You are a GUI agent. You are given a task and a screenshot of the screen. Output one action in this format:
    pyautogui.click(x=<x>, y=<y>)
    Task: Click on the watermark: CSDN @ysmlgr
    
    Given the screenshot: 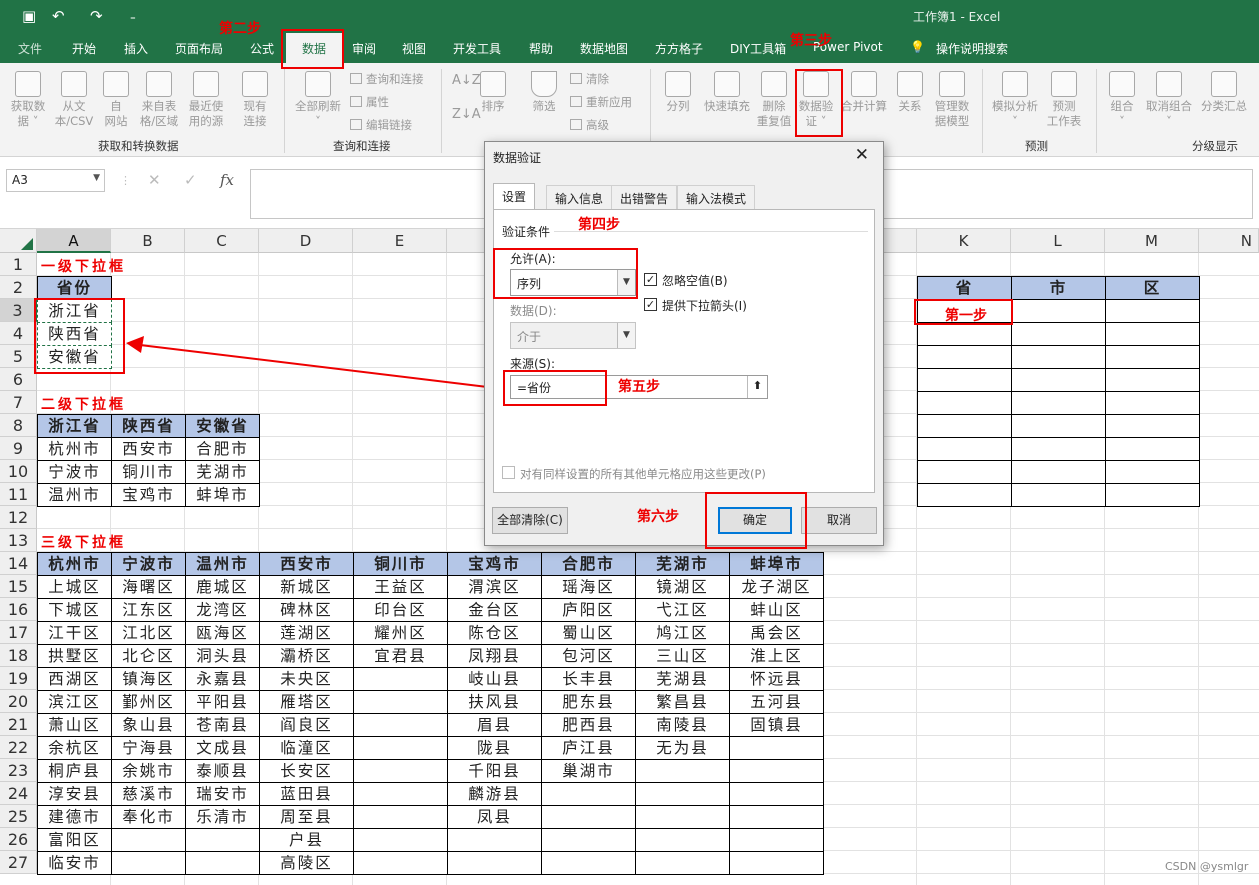 What is the action you would take?
    pyautogui.click(x=1207, y=866)
    